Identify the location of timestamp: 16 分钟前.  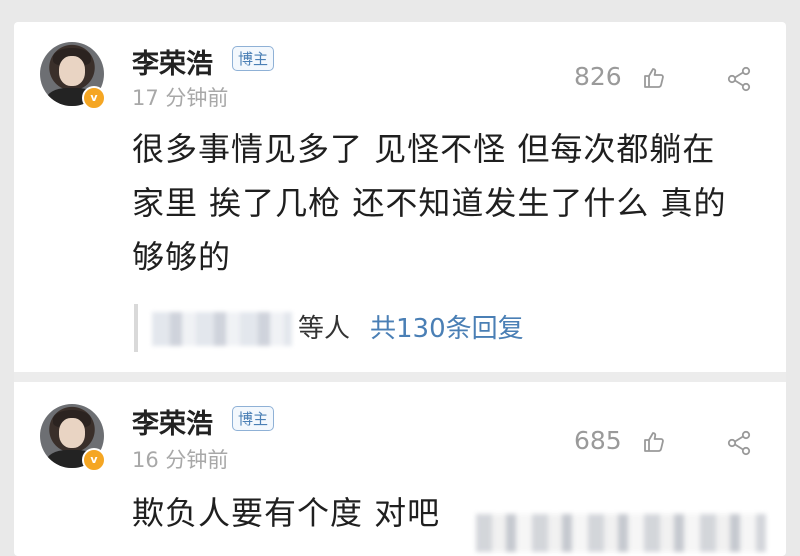
(180, 460).